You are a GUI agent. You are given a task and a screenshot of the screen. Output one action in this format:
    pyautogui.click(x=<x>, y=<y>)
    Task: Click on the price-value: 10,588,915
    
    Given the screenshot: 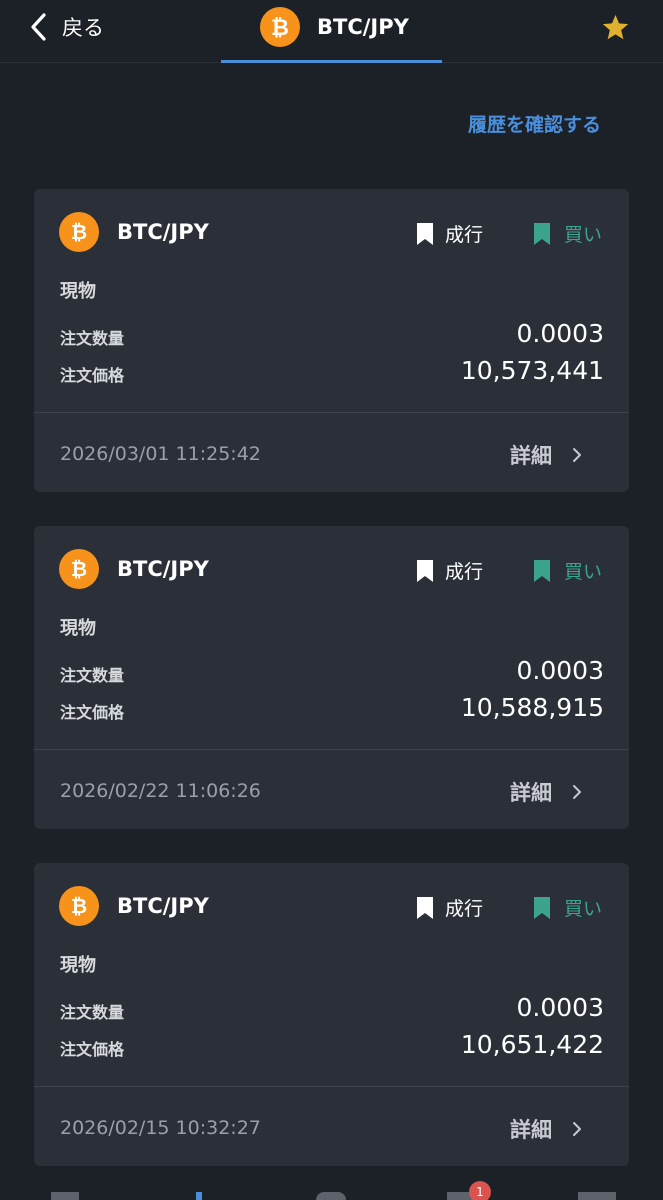 What is the action you would take?
    pyautogui.click(x=532, y=707)
    